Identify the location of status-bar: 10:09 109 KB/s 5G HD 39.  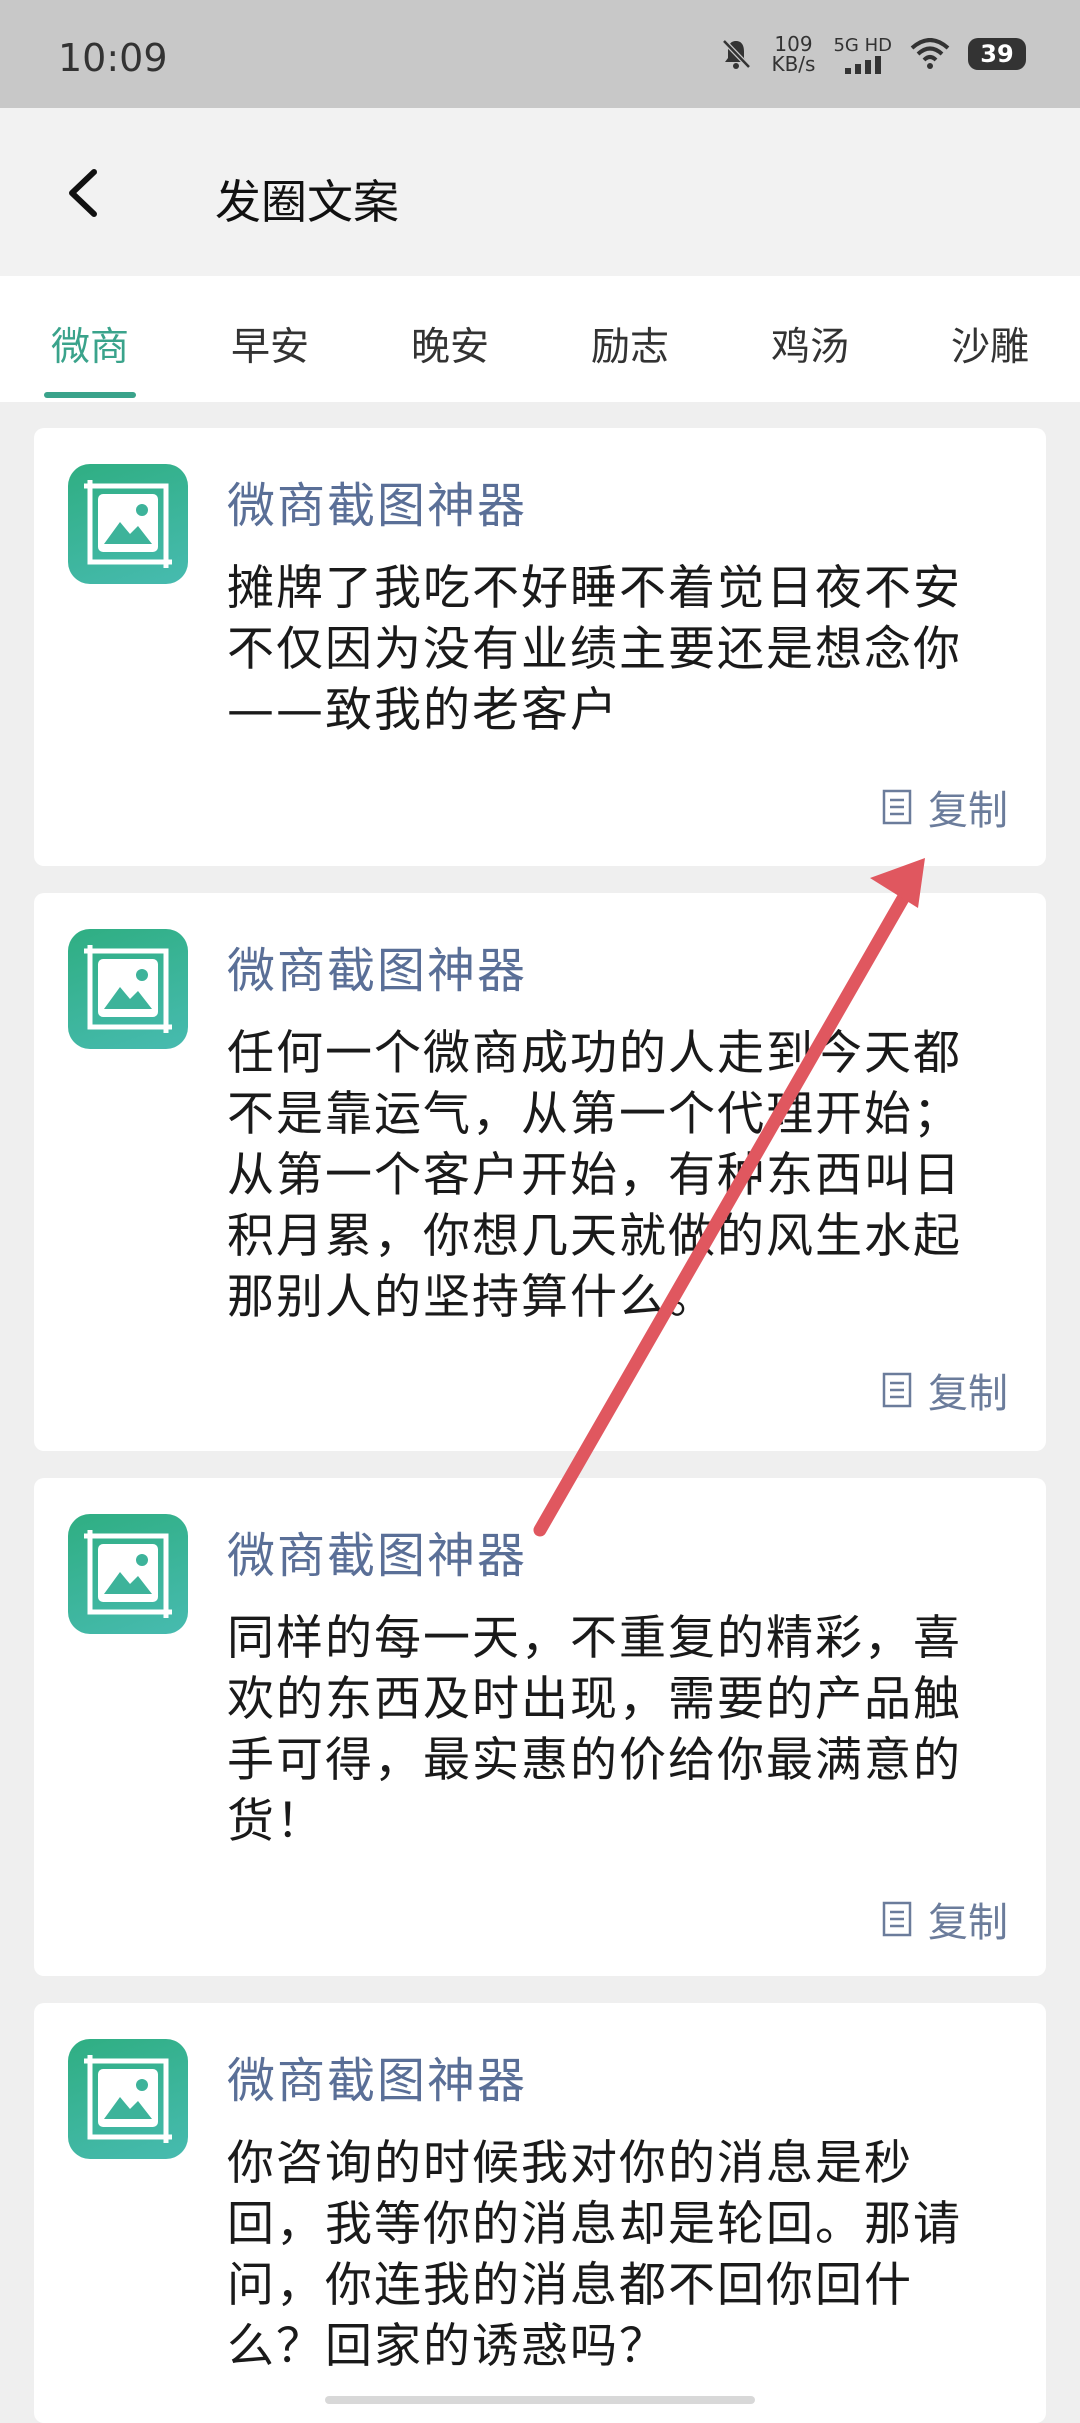
(540, 54).